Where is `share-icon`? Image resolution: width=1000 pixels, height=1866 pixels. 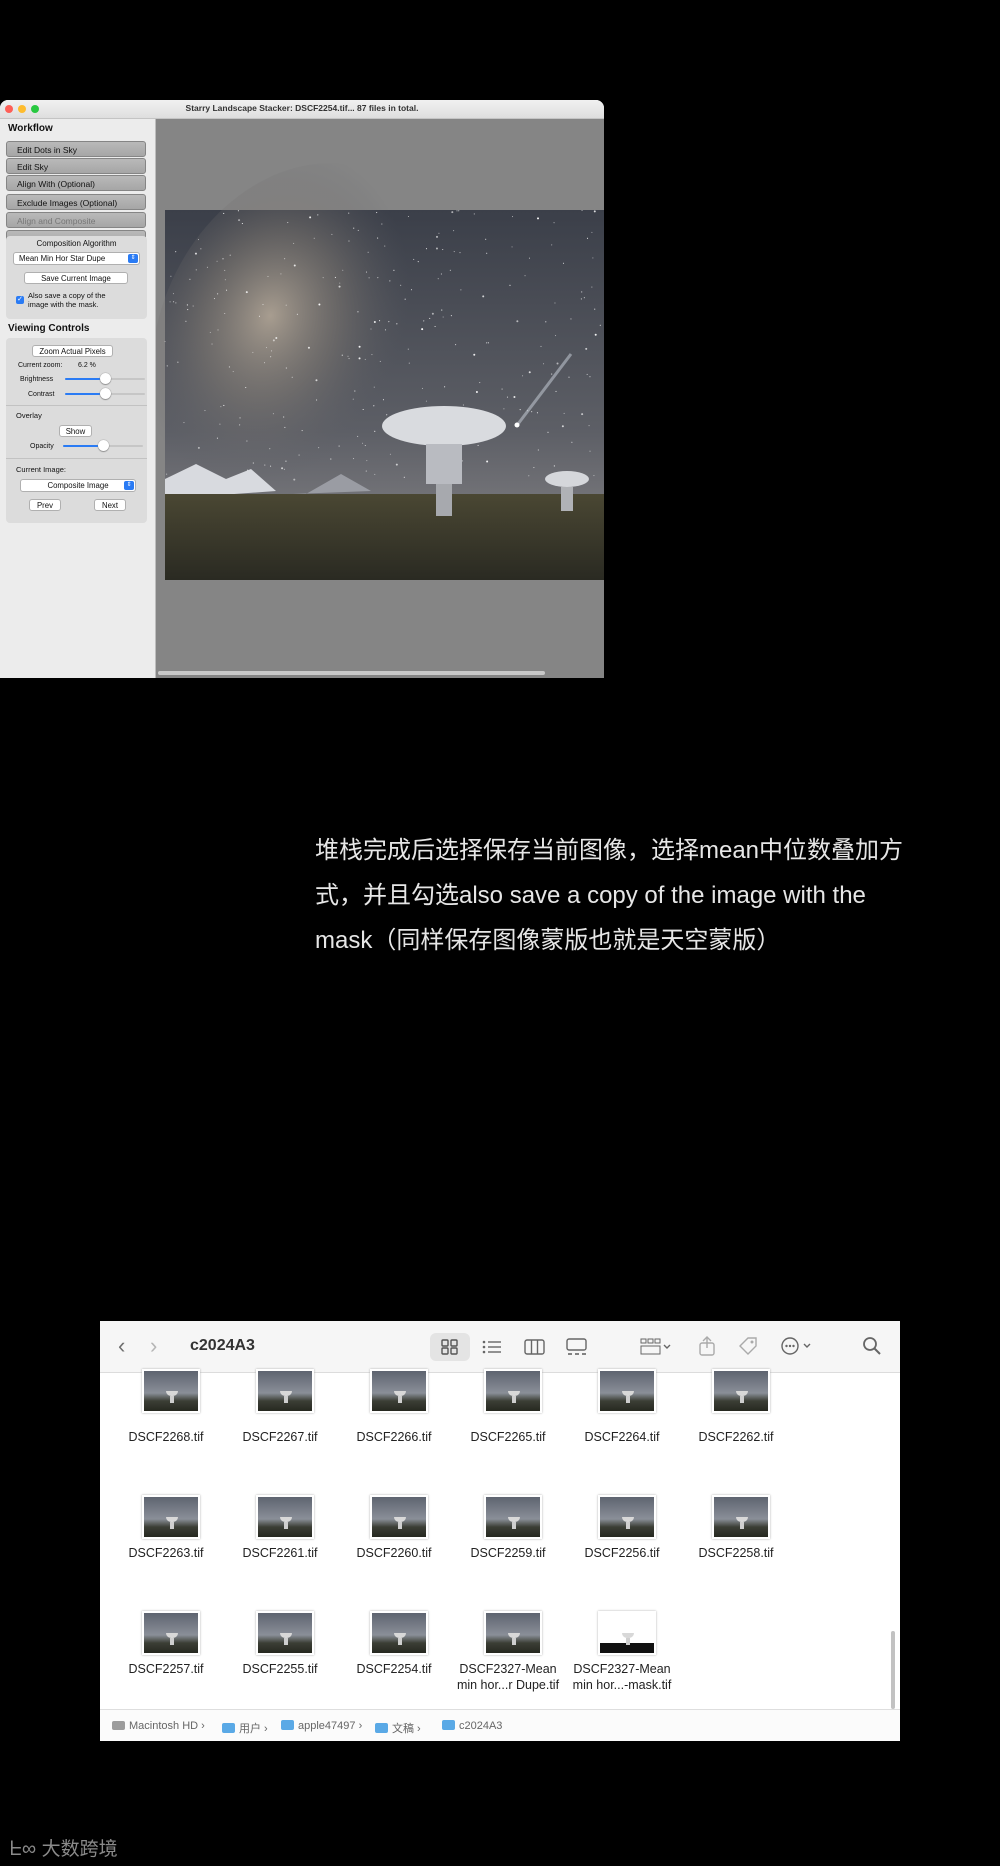 share-icon is located at coordinates (707, 1346).